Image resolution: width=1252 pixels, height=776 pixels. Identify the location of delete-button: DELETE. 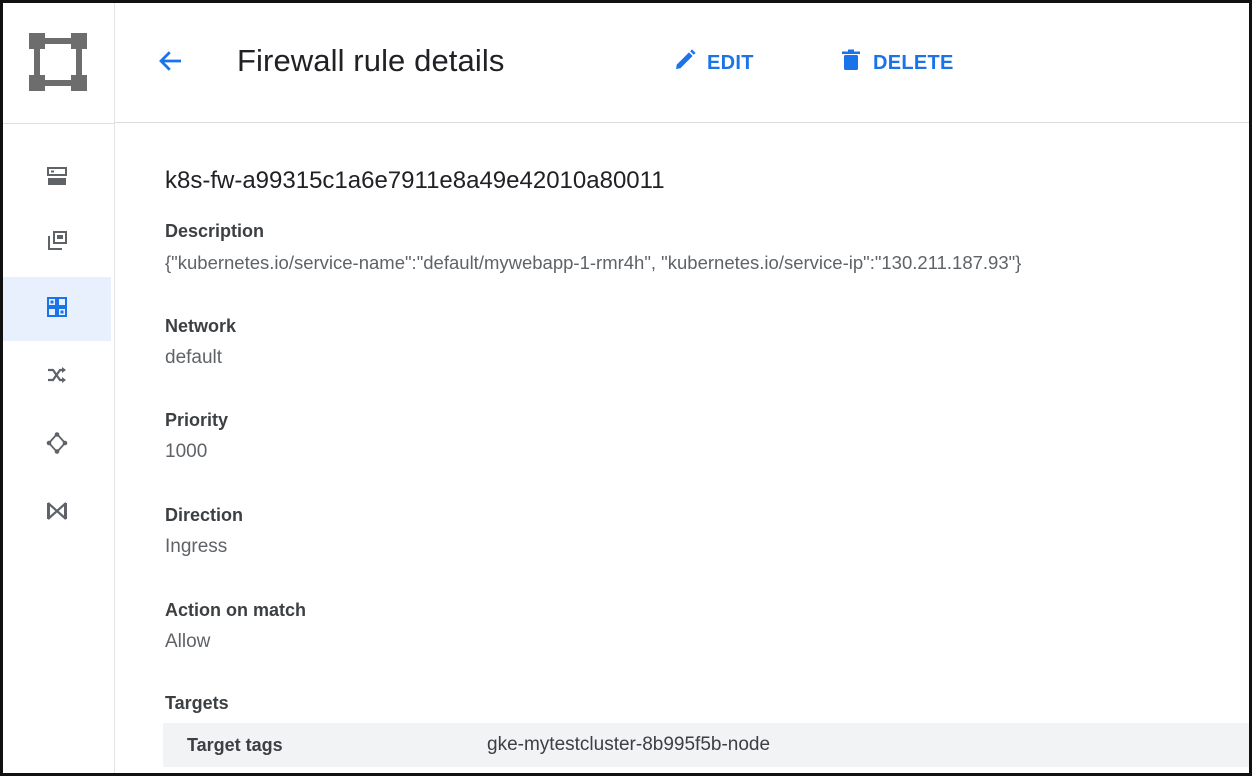
(896, 63).